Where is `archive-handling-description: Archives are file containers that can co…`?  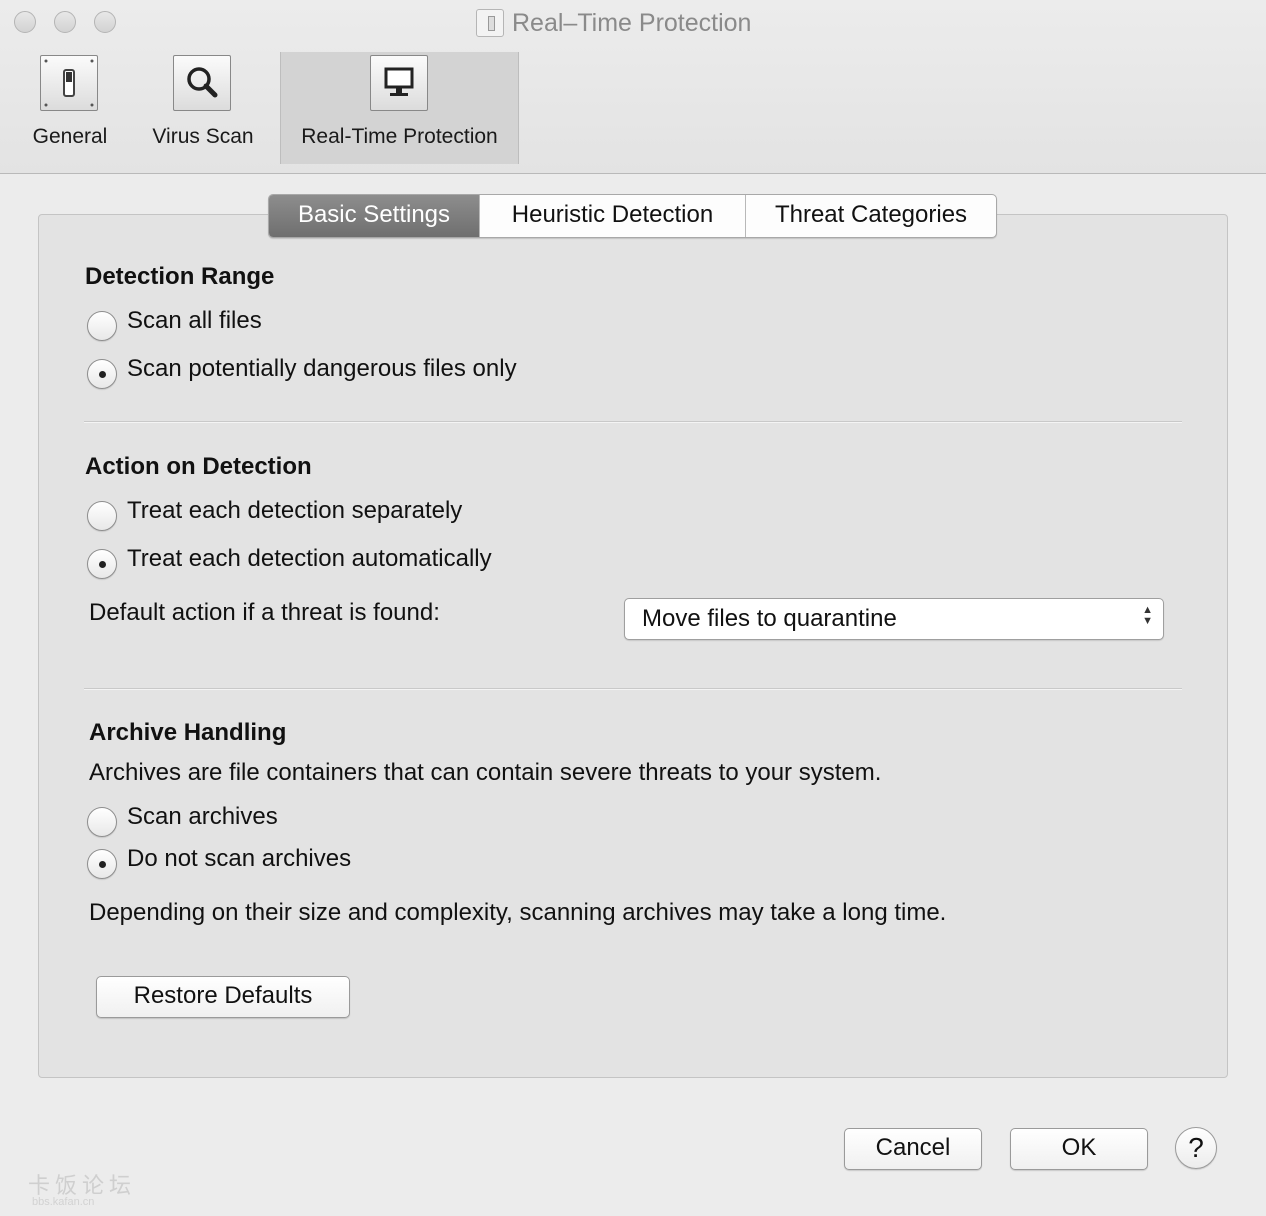 archive-handling-description: Archives are file containers that can co… is located at coordinates (485, 772).